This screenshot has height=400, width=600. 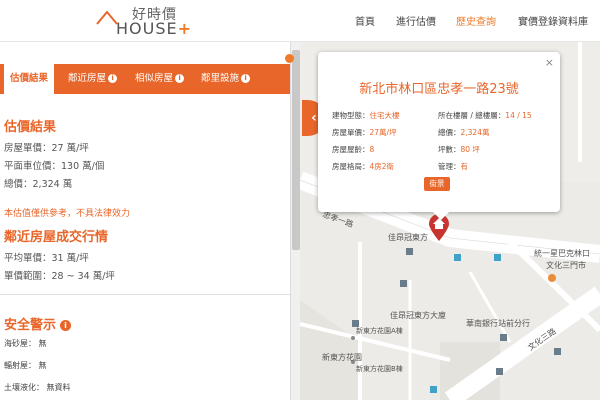 What do you see at coordinates (145, 294) in the screenshot?
I see `divider` at bounding box center [145, 294].